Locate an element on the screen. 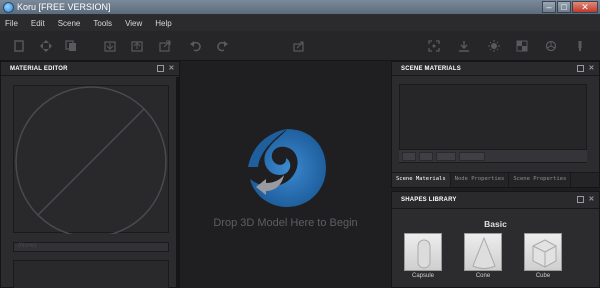 The image size is (600, 288). import-icon is located at coordinates (110, 46).